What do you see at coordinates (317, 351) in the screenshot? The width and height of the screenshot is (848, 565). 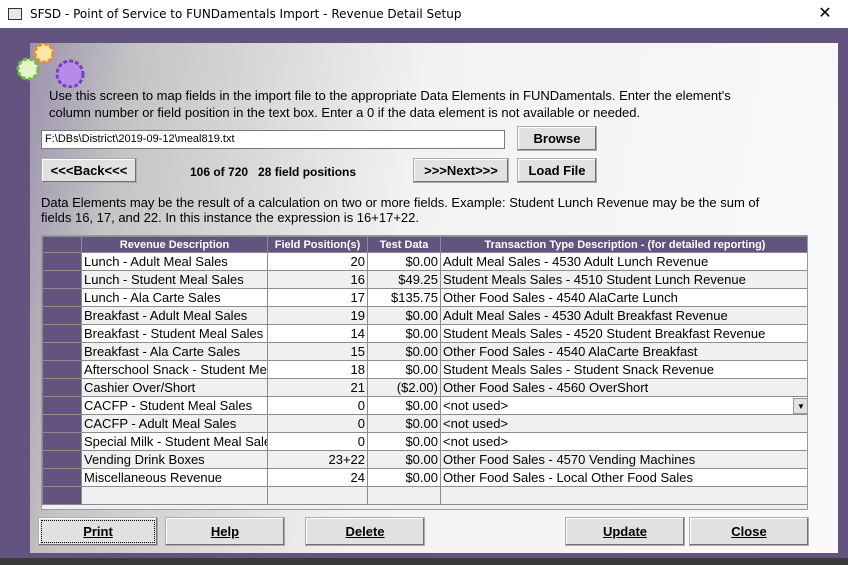 I see `cell-field-position: 15` at bounding box center [317, 351].